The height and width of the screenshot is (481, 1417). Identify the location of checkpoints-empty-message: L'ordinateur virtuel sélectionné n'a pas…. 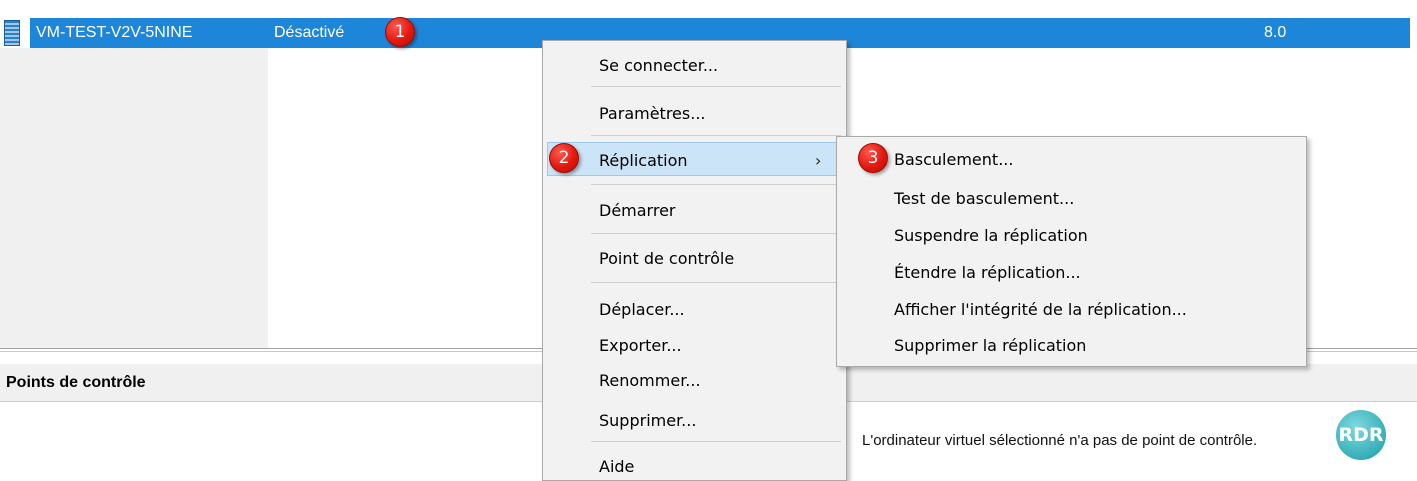
(1060, 440).